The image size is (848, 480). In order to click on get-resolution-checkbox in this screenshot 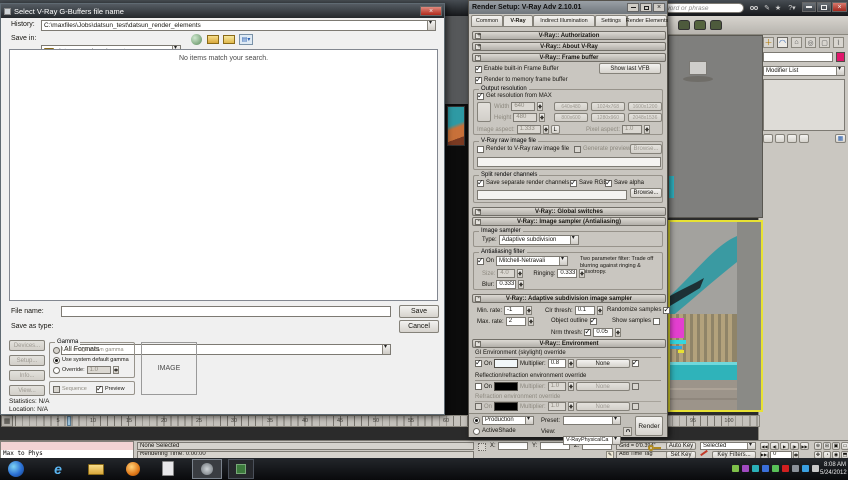, I will do `click(480, 95)`.